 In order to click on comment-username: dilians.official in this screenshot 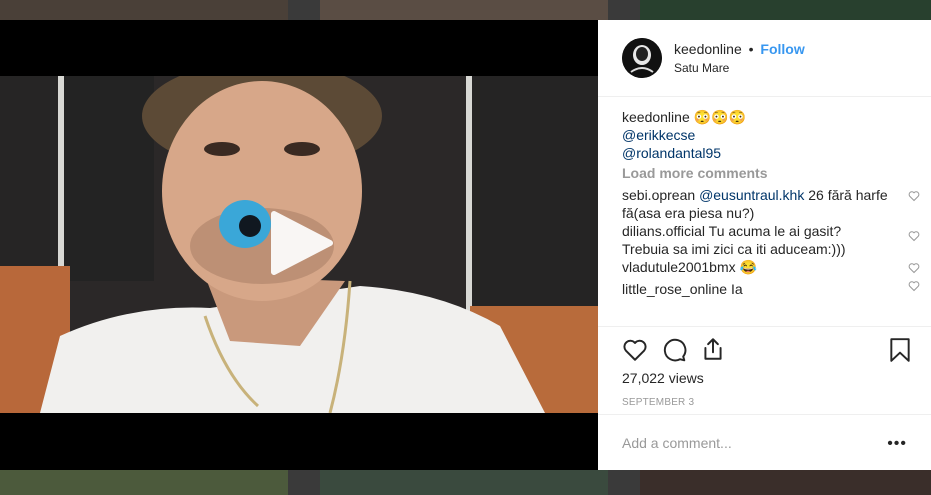, I will do `click(663, 231)`.